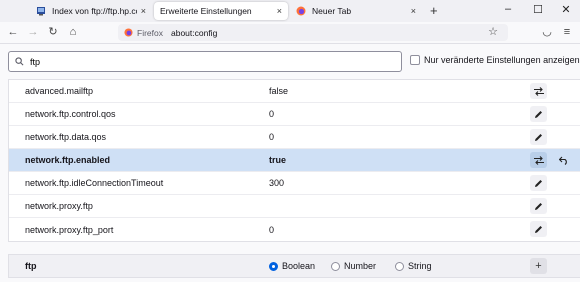 This screenshot has width=580, height=282. Describe the element at coordinates (94, 11) in the screenshot. I see `tab-title: Index von ftp://ftp.hp.com/pub/` at that location.